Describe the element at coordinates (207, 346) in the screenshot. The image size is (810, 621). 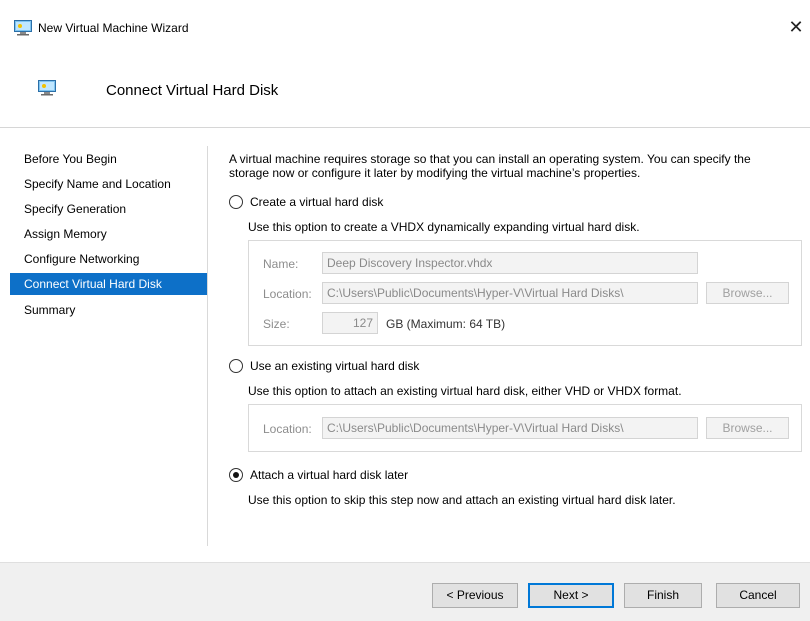
I see `sidebar-divider` at that location.